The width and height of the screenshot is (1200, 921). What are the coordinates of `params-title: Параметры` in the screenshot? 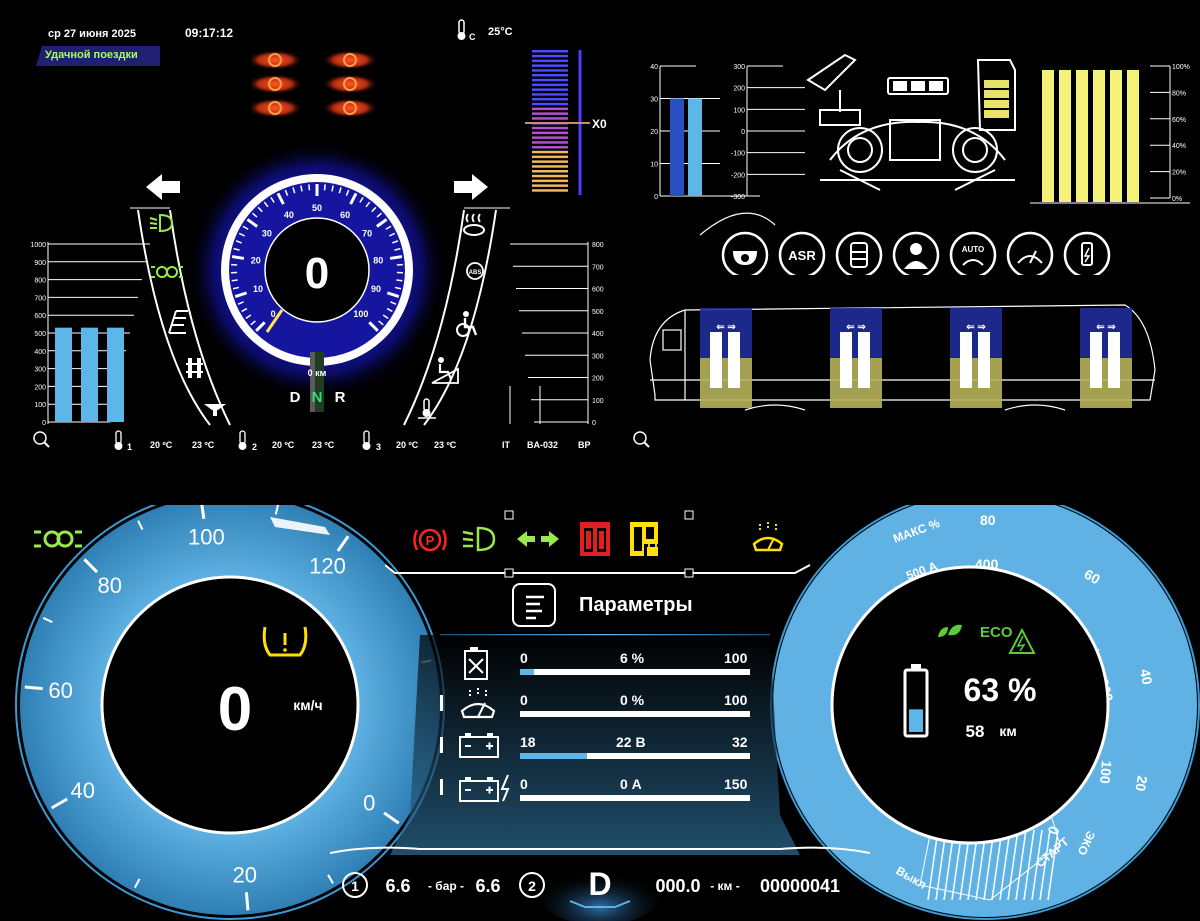 It's located at (636, 605).